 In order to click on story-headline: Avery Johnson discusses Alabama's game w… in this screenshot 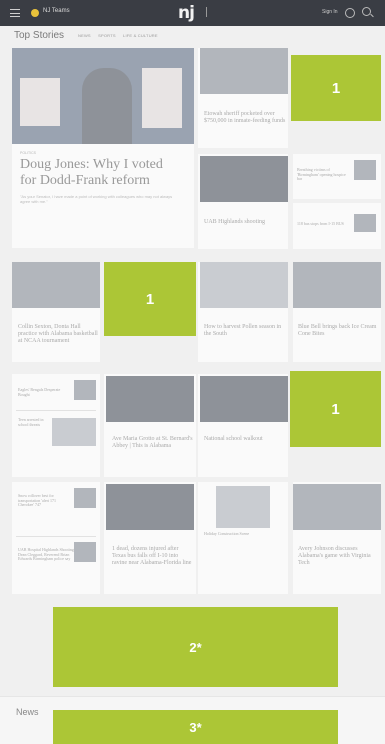, I will do `click(338, 556)`.